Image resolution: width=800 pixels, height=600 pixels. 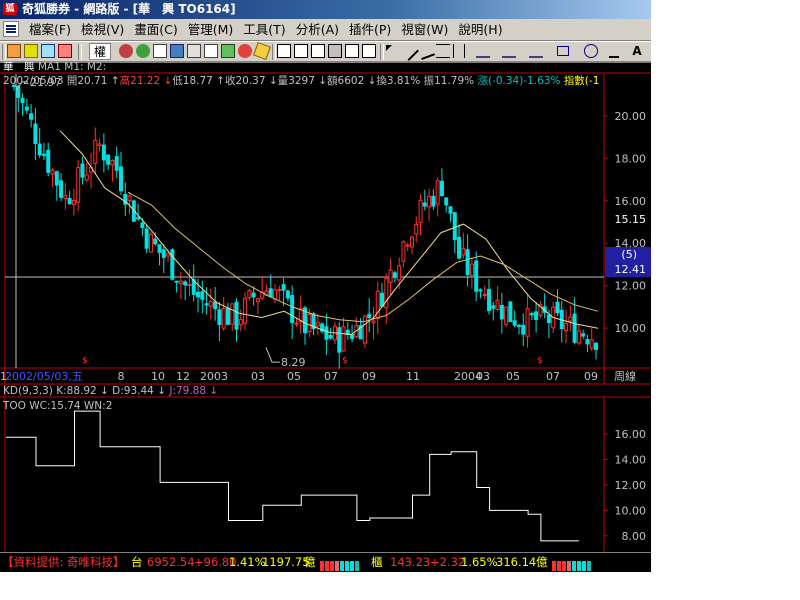 What do you see at coordinates (426, 51) in the screenshot?
I see `trend-line-icon` at bounding box center [426, 51].